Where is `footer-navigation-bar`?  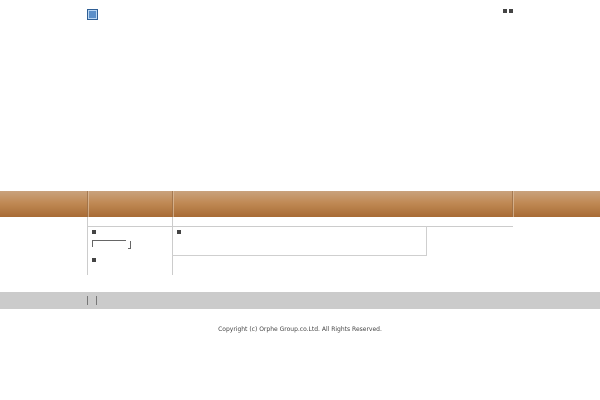 footer-navigation-bar is located at coordinates (300, 300).